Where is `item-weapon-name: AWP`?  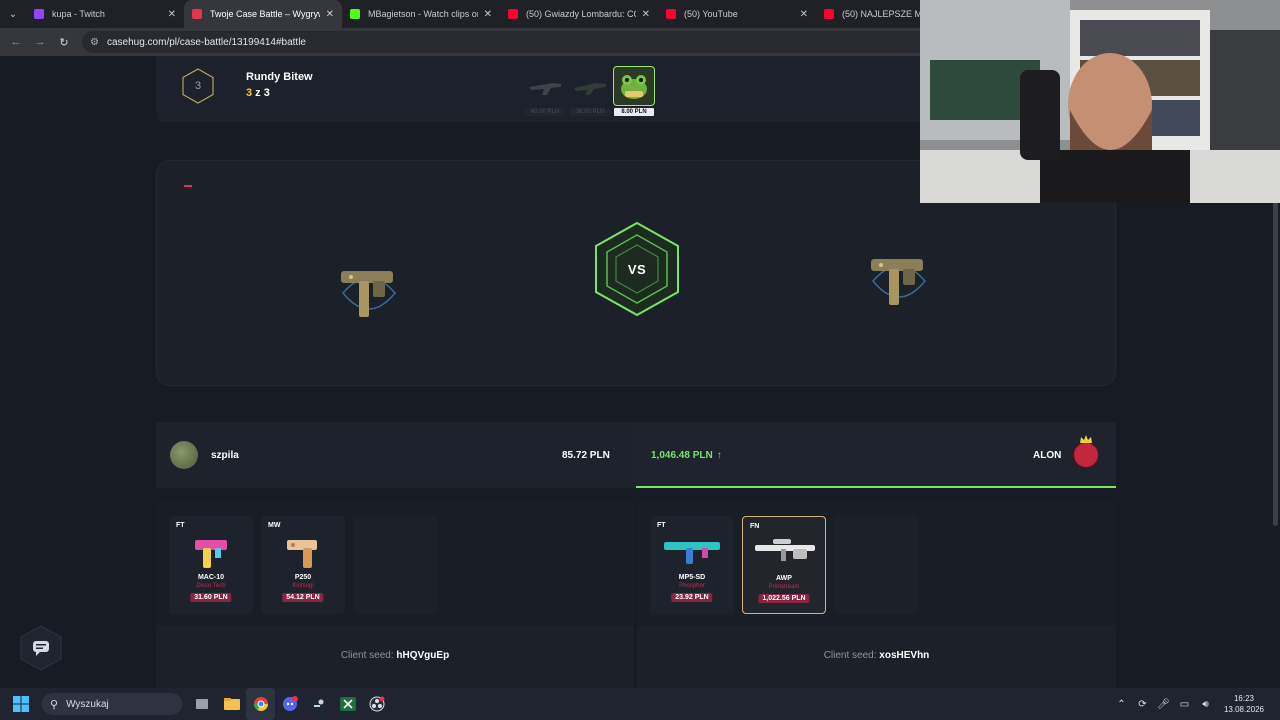
item-weapon-name: AWP is located at coordinates (784, 578).